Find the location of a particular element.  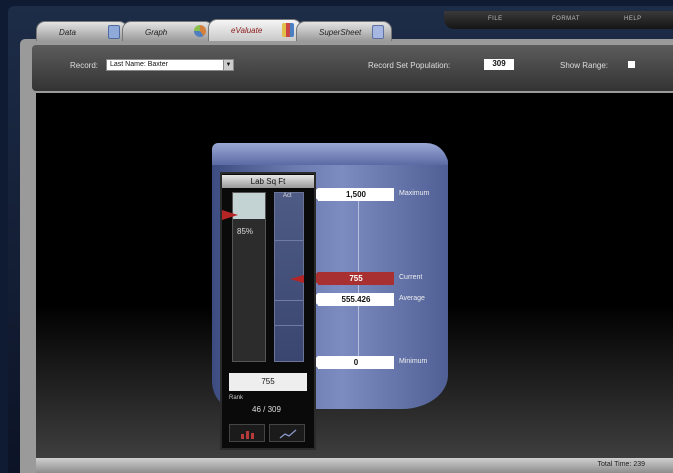

actual-bar-label: Act is located at coordinates (287, 196).